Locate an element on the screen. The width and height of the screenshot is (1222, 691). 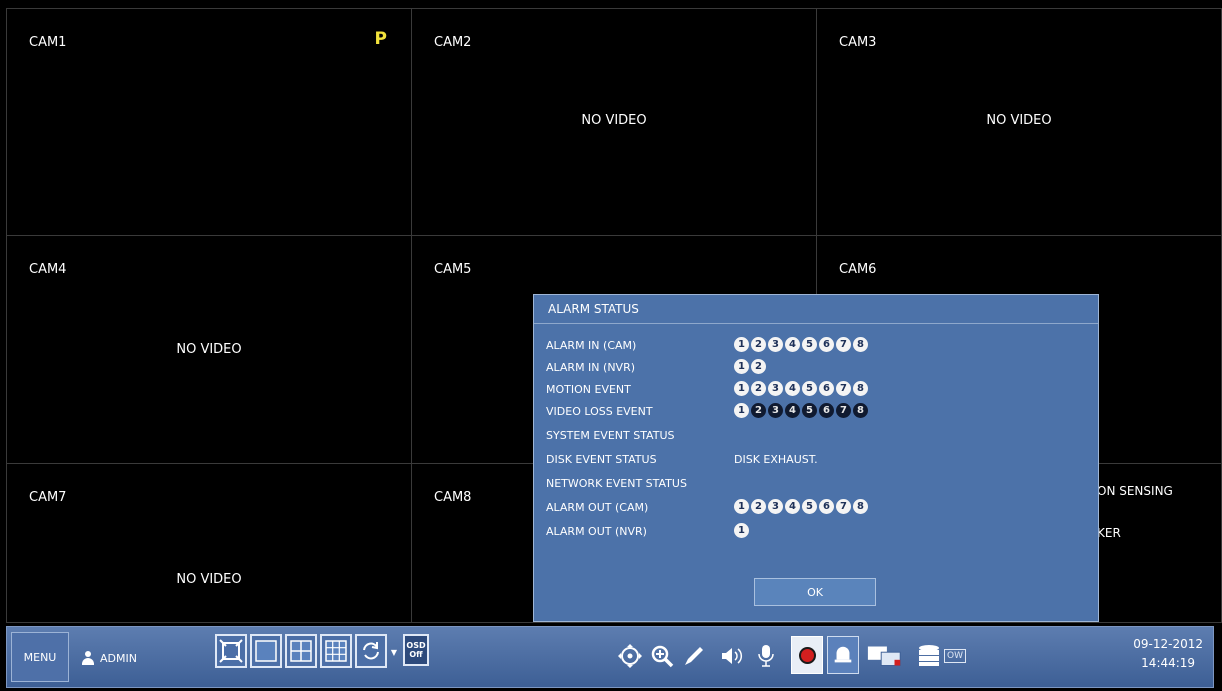
alarm-status-row: NETWORK EVENT STATUS is located at coordinates (816, 484).